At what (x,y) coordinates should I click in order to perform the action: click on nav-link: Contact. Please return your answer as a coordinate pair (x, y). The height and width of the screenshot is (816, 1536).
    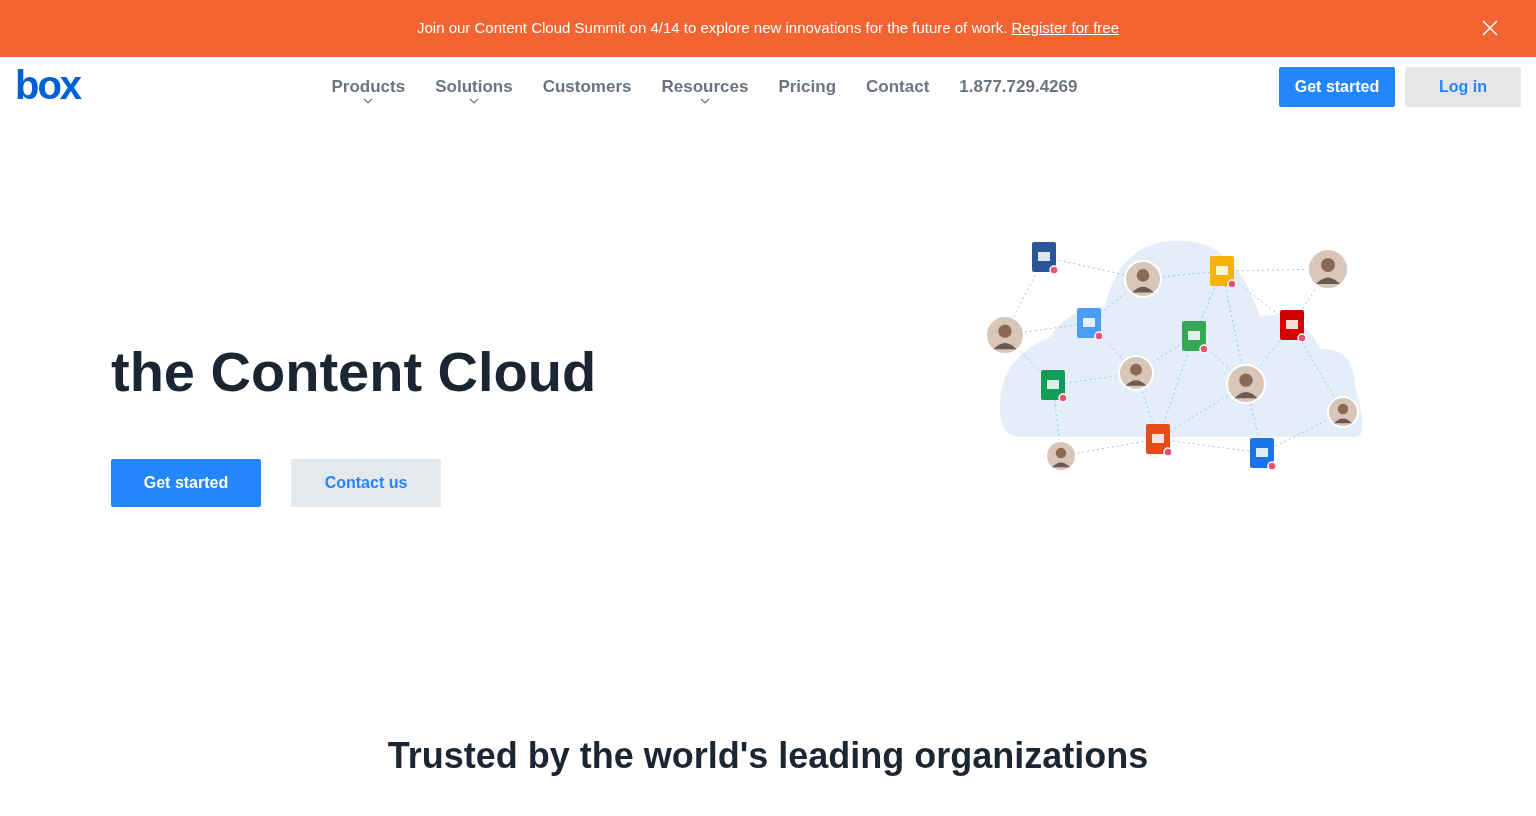
    Looking at the image, I should click on (898, 87).